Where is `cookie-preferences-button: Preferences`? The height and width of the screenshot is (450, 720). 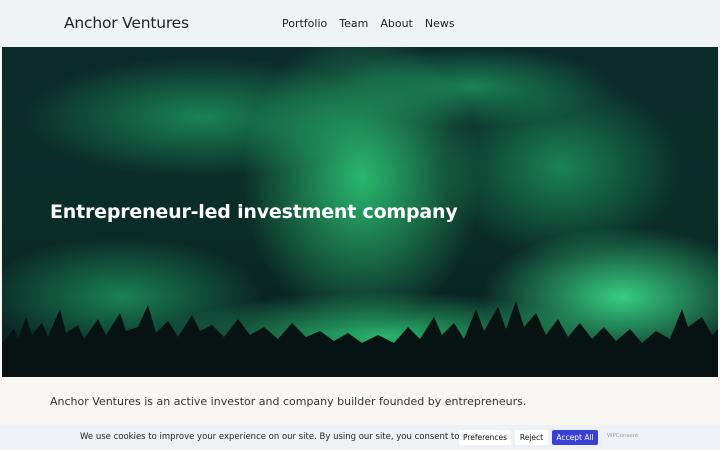 cookie-preferences-button: Preferences is located at coordinates (485, 437).